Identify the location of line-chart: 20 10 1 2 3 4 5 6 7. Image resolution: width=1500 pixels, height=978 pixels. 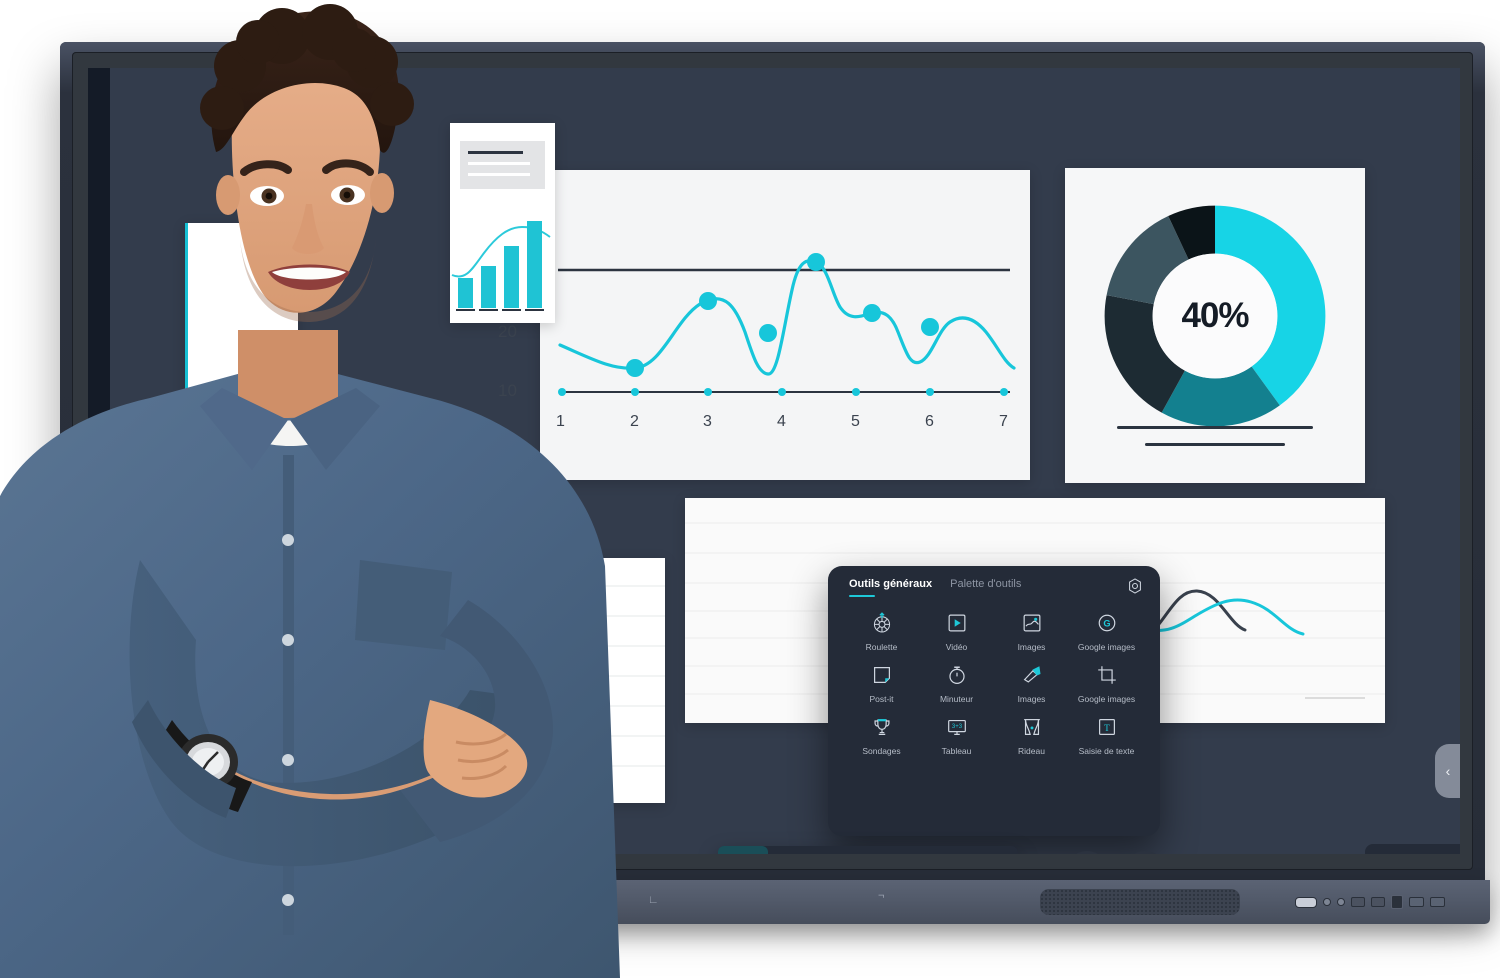
(764, 325).